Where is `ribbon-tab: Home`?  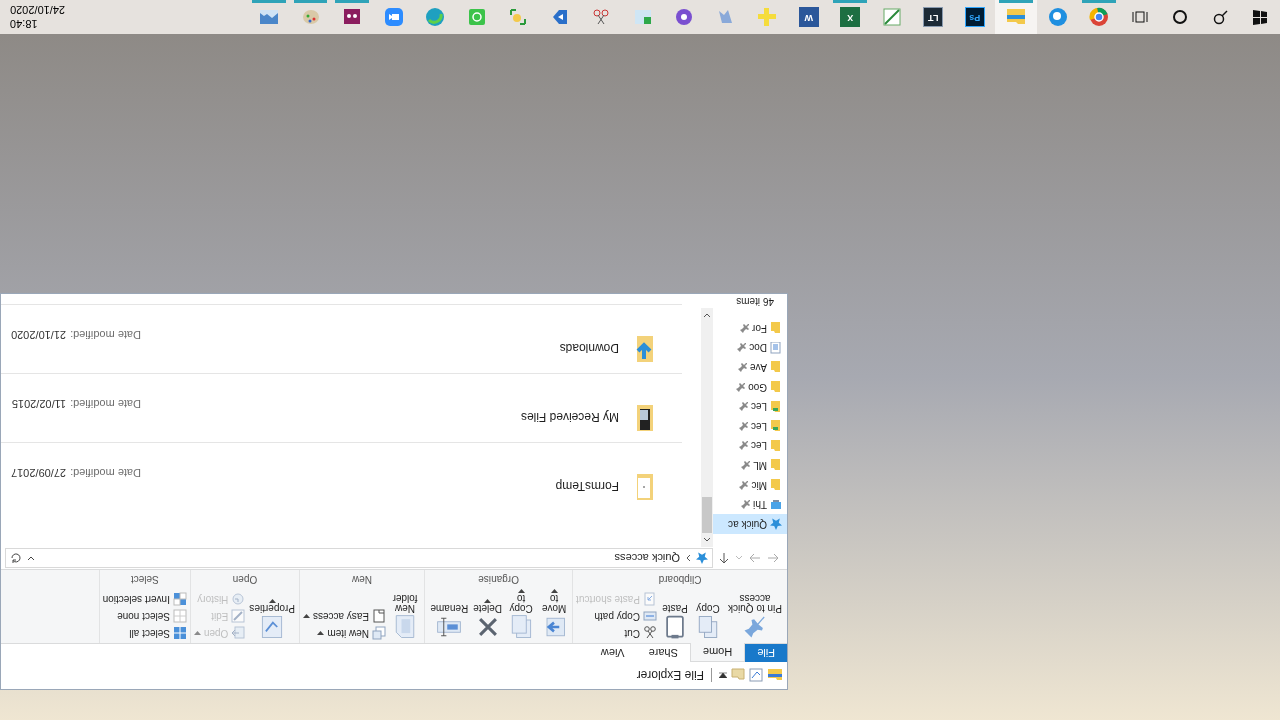 ribbon-tab: Home is located at coordinates (717, 652).